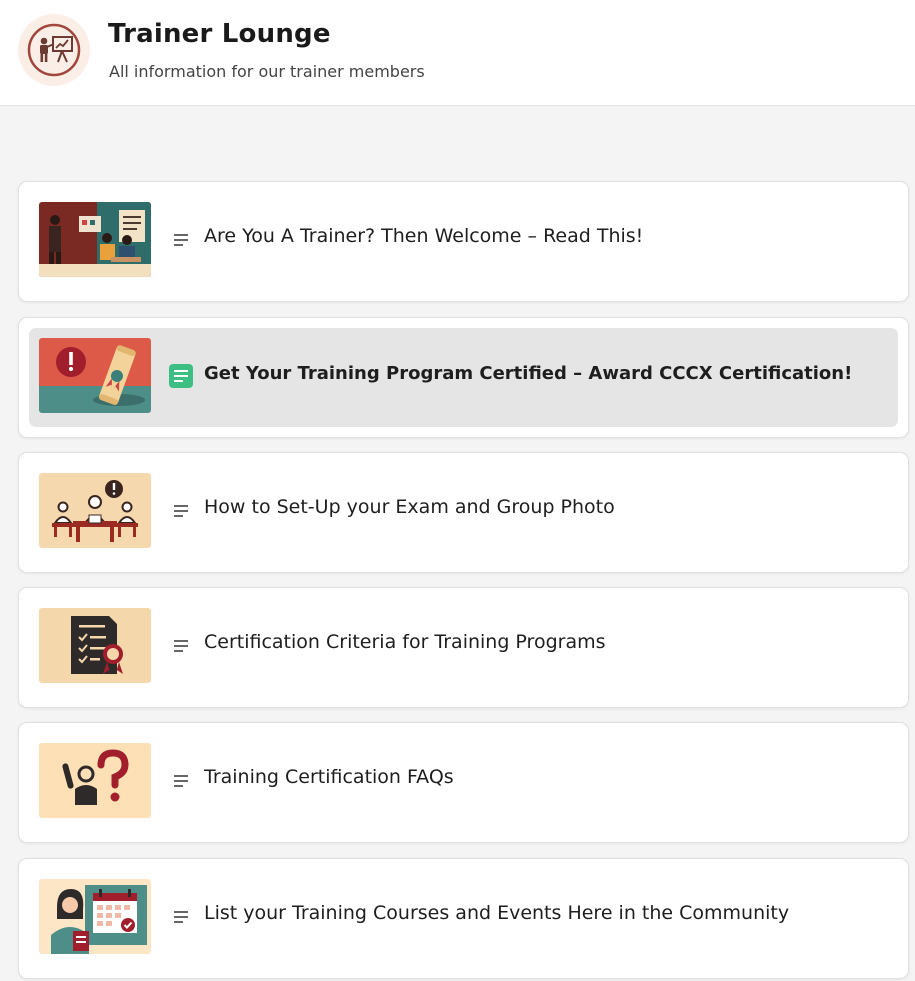 This screenshot has width=915, height=981. I want to click on list-item-body: How to Set-Up your Exam and Group Photo, so click(463, 512).